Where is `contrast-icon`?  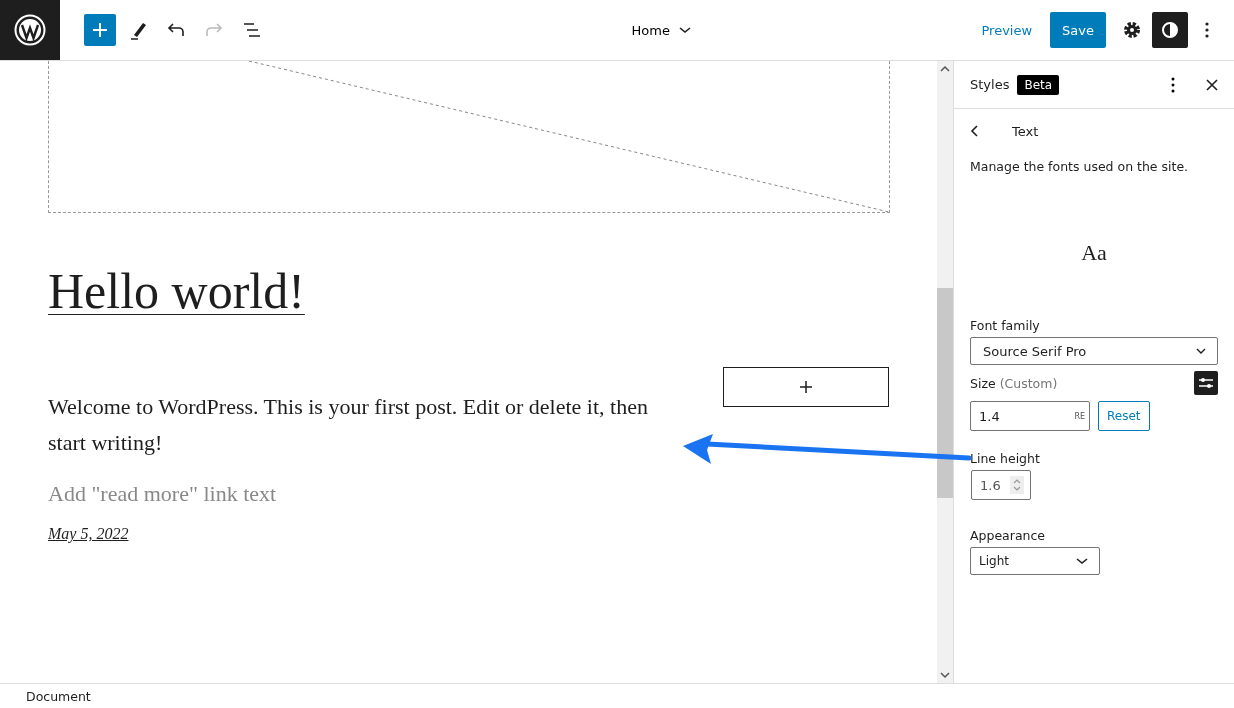
contrast-icon is located at coordinates (1170, 30).